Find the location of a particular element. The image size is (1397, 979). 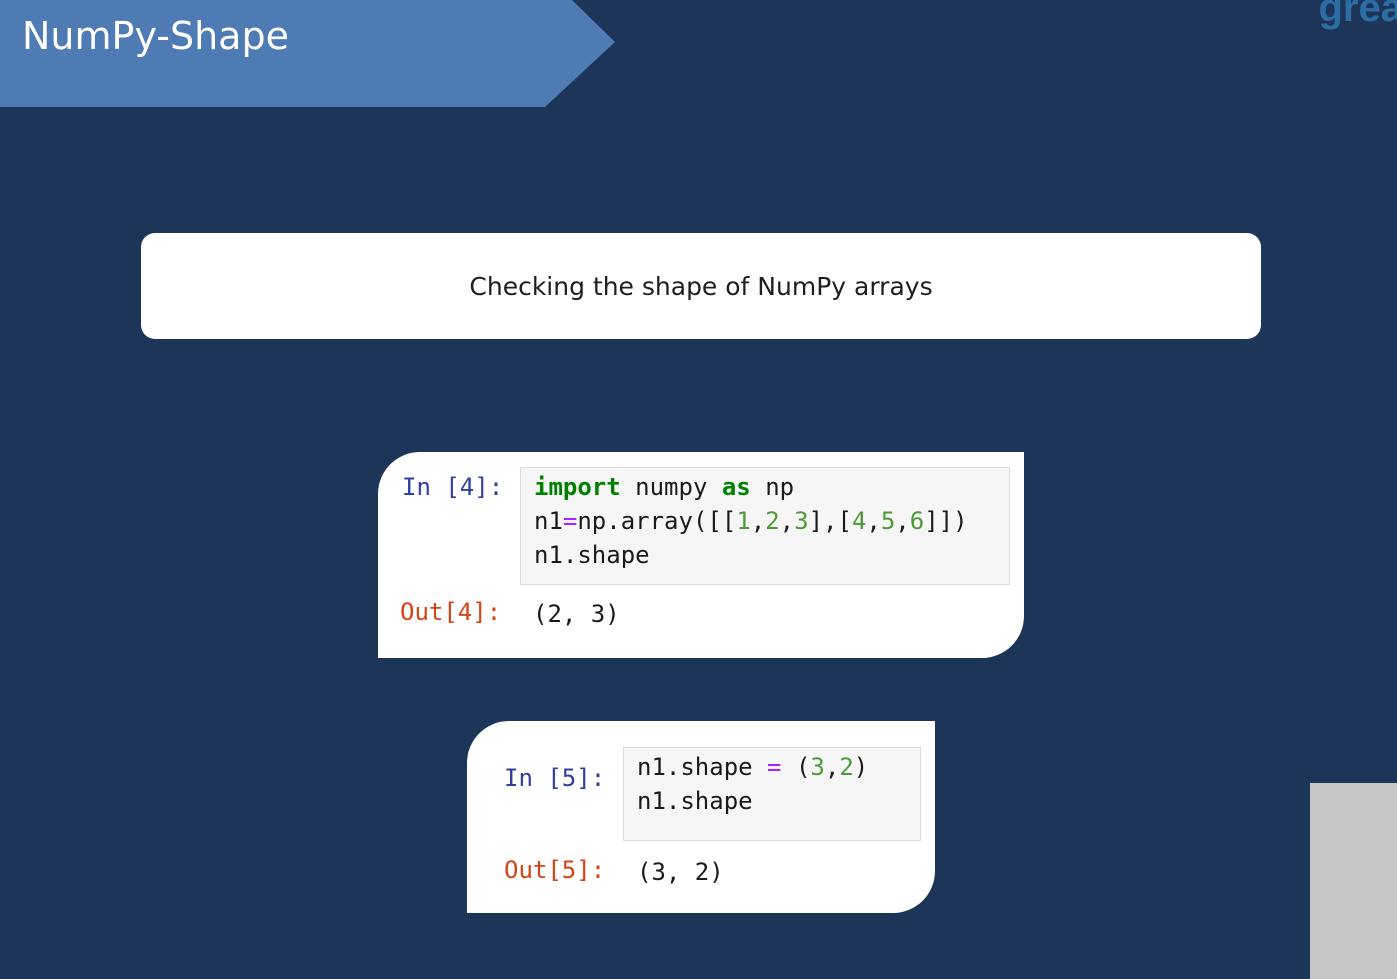

code-token: ( is located at coordinates (796, 767).